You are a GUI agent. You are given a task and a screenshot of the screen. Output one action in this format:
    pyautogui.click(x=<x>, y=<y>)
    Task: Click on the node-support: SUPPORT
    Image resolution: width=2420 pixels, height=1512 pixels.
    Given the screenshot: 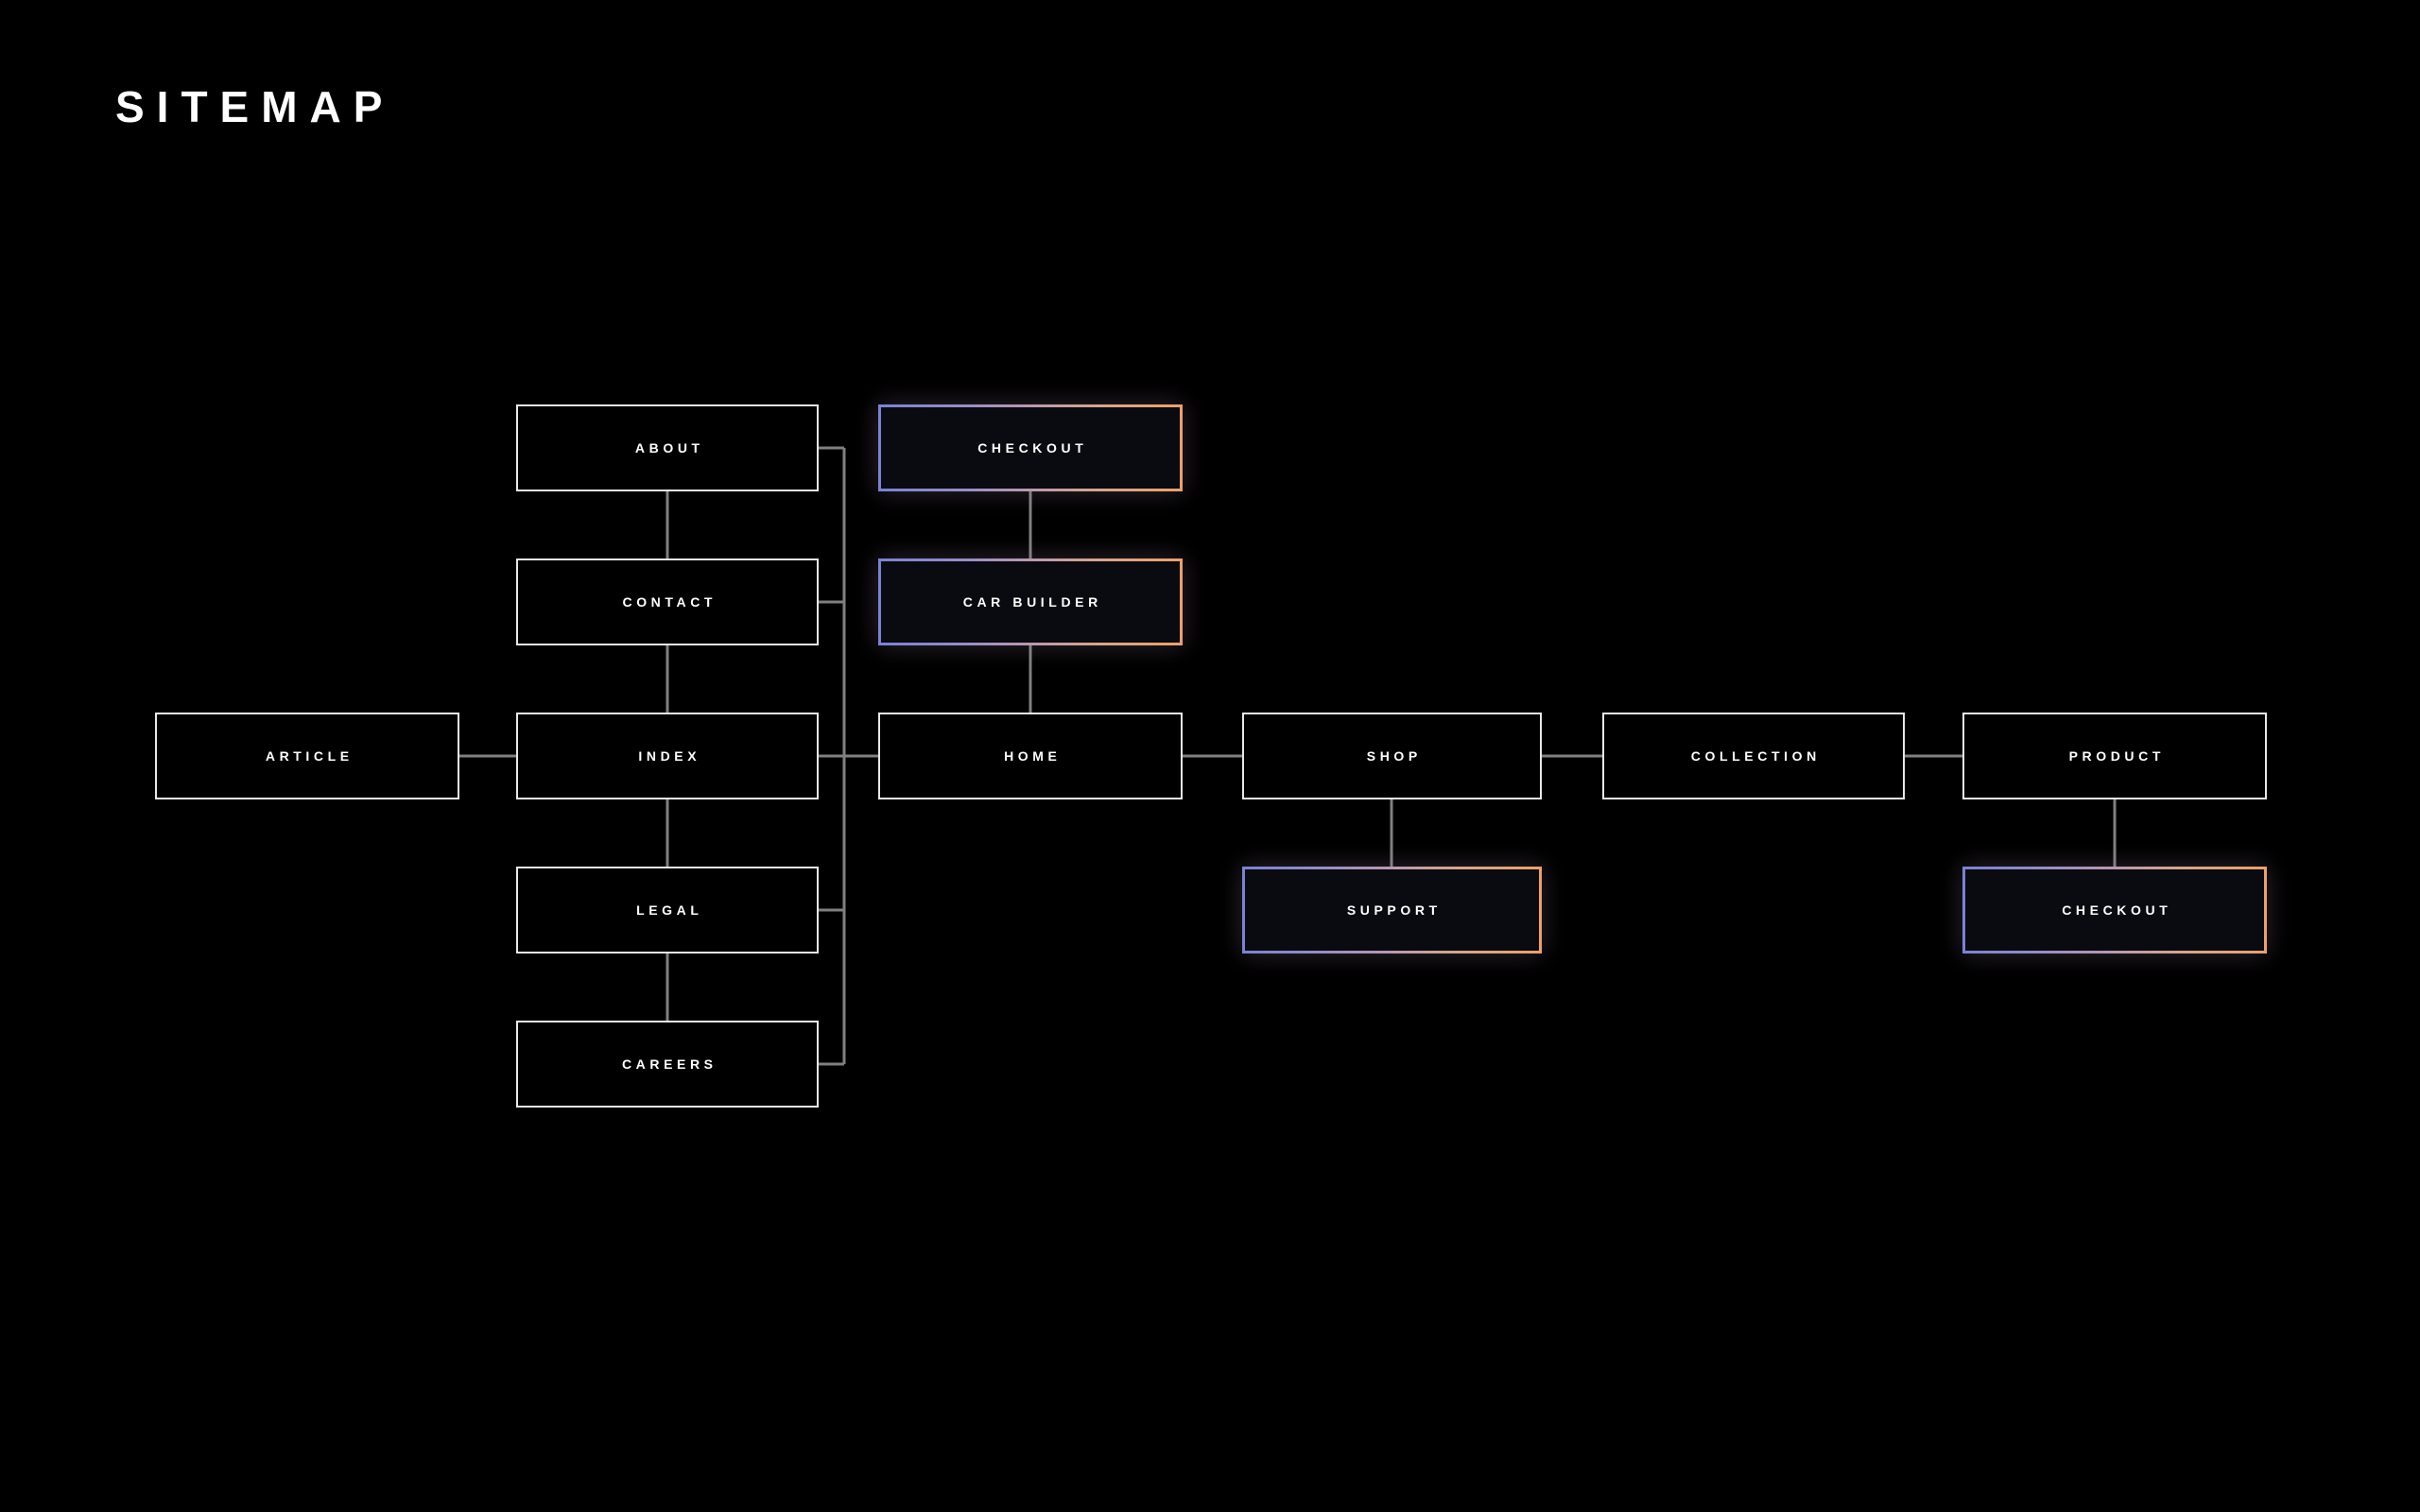 What is the action you would take?
    pyautogui.click(x=1392, y=910)
    